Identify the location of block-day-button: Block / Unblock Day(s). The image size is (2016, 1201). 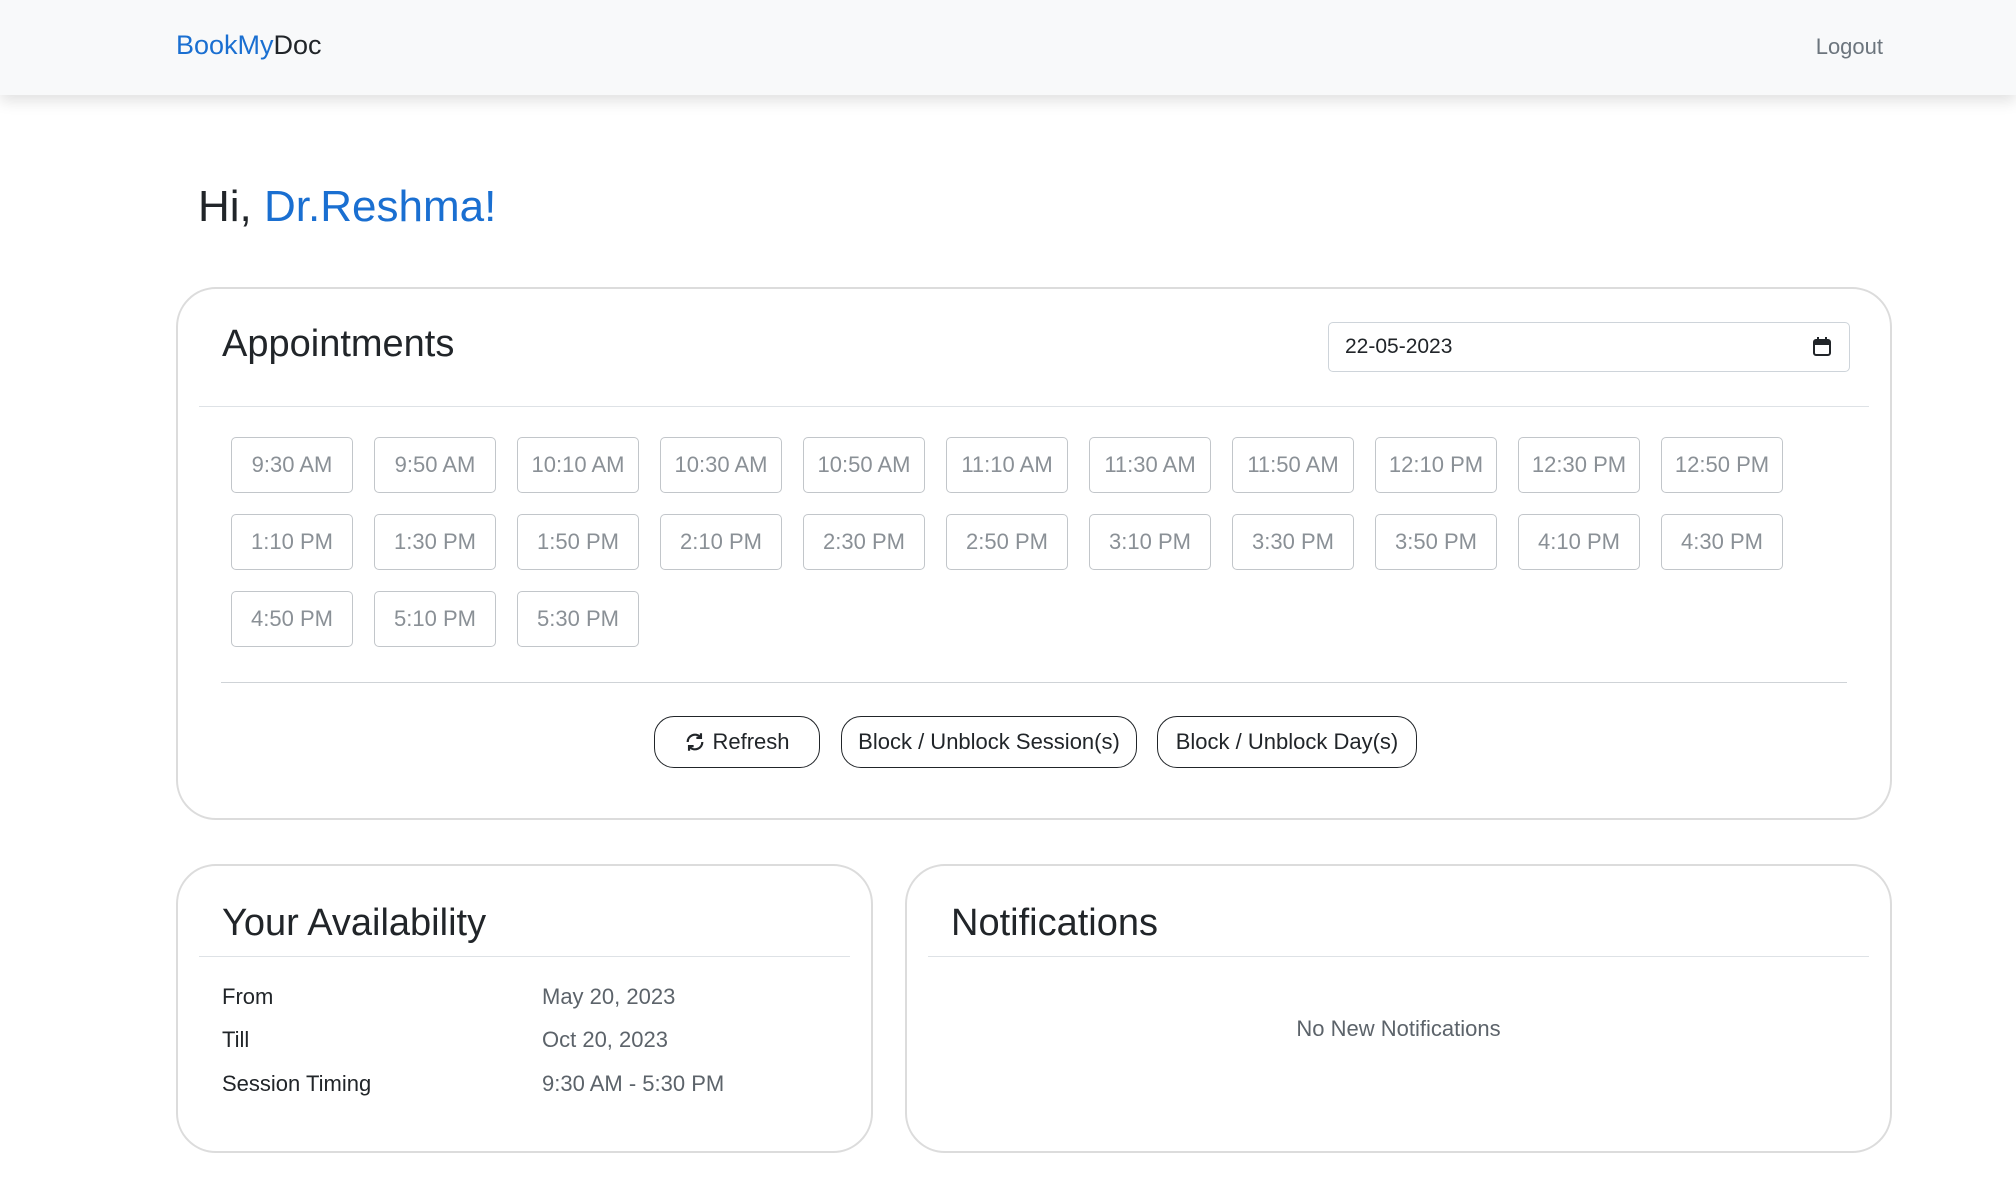
(1287, 742).